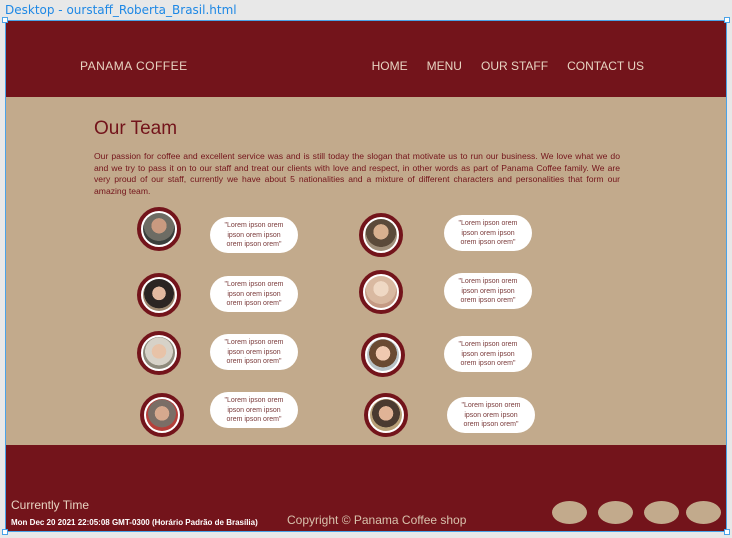  Describe the element at coordinates (50, 505) in the screenshot. I see `current-time-label: Currently Time` at that location.